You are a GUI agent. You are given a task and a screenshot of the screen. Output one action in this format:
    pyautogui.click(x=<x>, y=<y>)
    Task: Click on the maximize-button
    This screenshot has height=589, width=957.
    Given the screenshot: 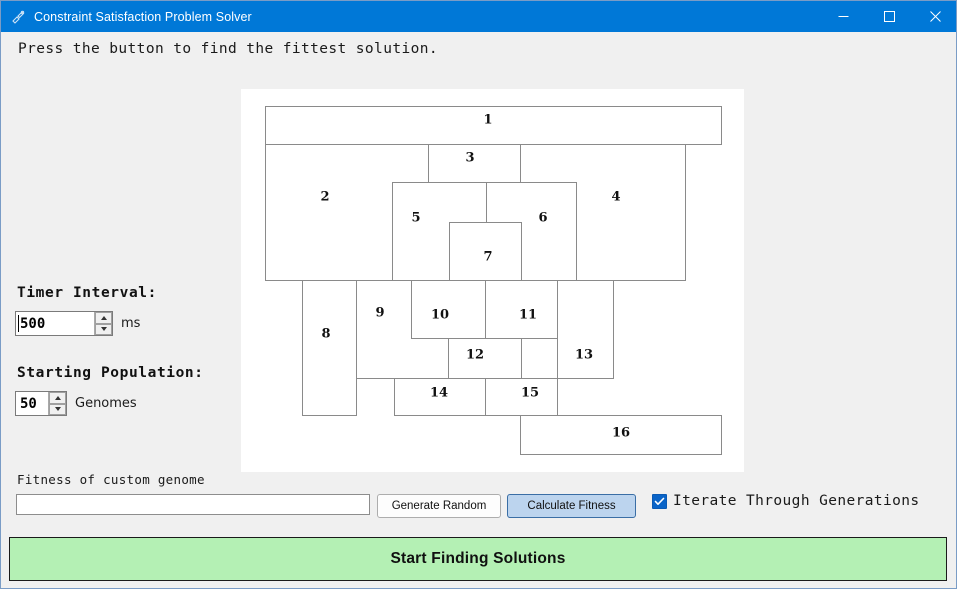 What is the action you would take?
    pyautogui.click(x=889, y=16)
    